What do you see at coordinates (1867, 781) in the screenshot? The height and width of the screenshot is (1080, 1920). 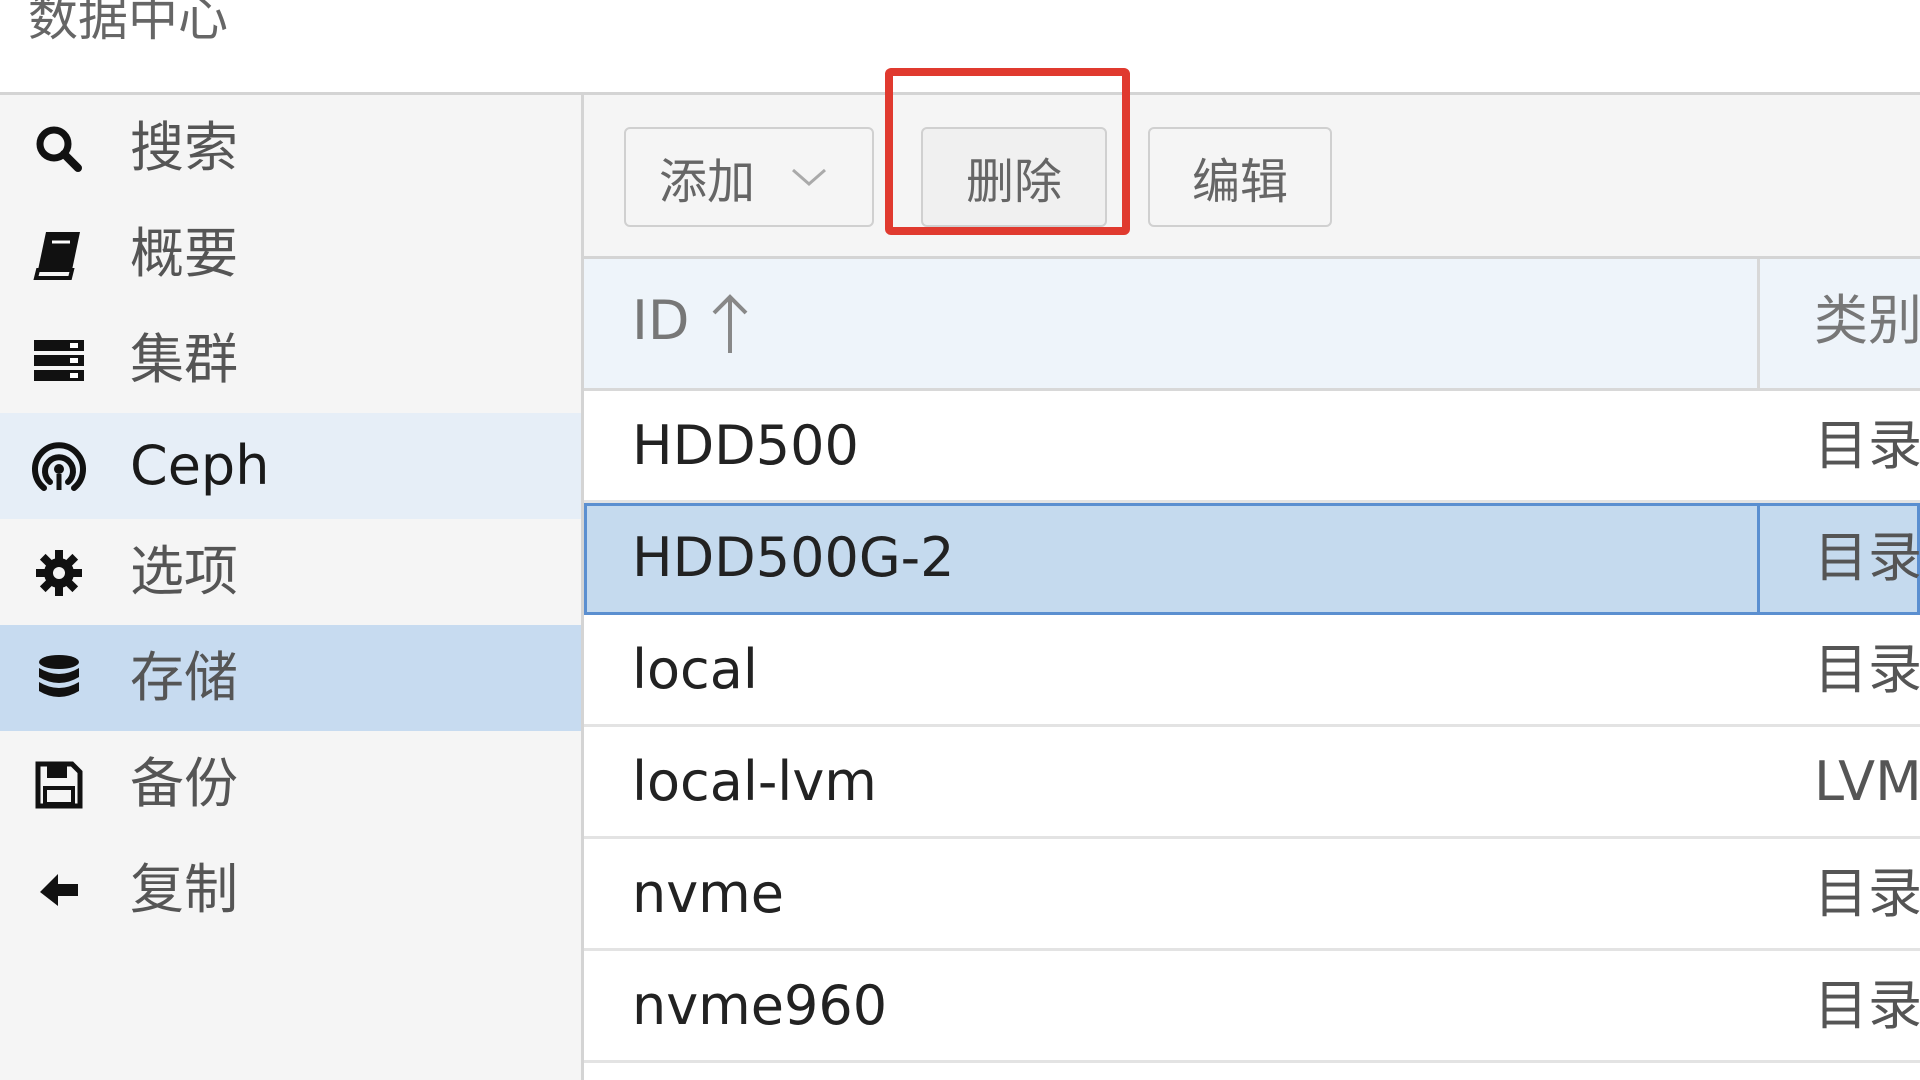 I see `cell-type: LVM` at bounding box center [1867, 781].